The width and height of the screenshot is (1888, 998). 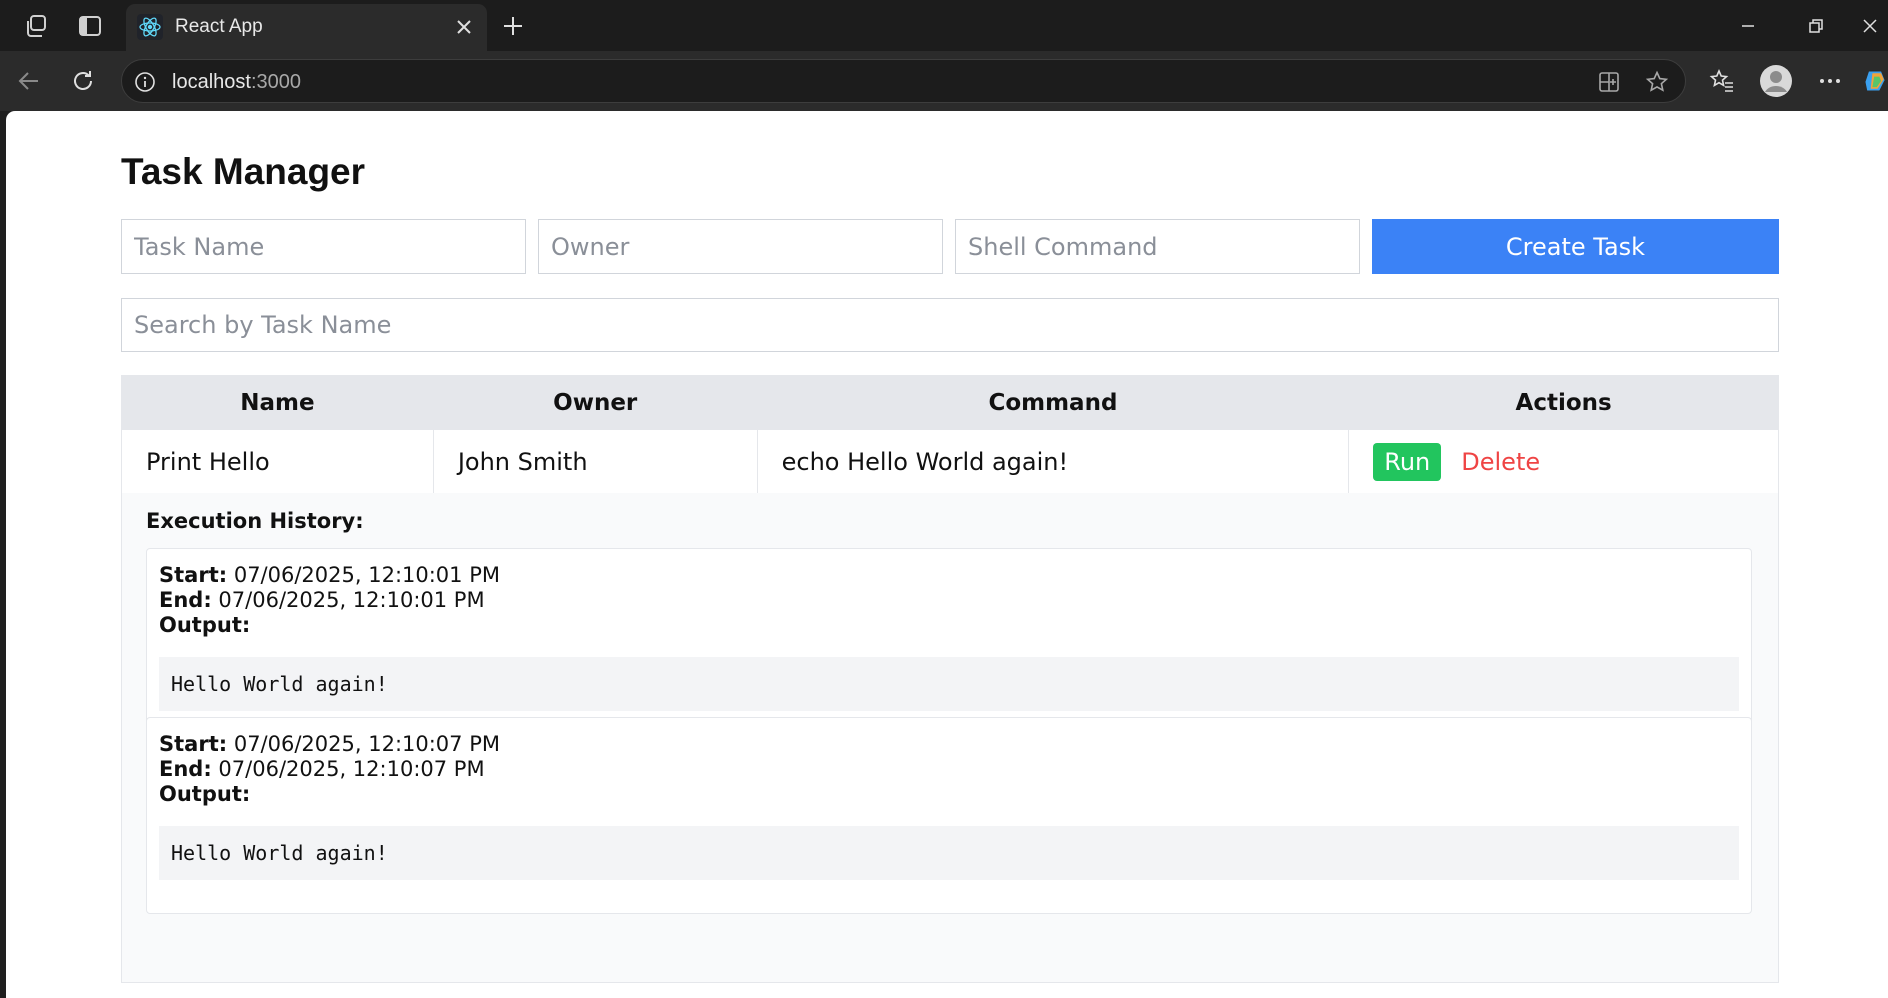 What do you see at coordinates (83, 81) in the screenshot?
I see `reload-icon` at bounding box center [83, 81].